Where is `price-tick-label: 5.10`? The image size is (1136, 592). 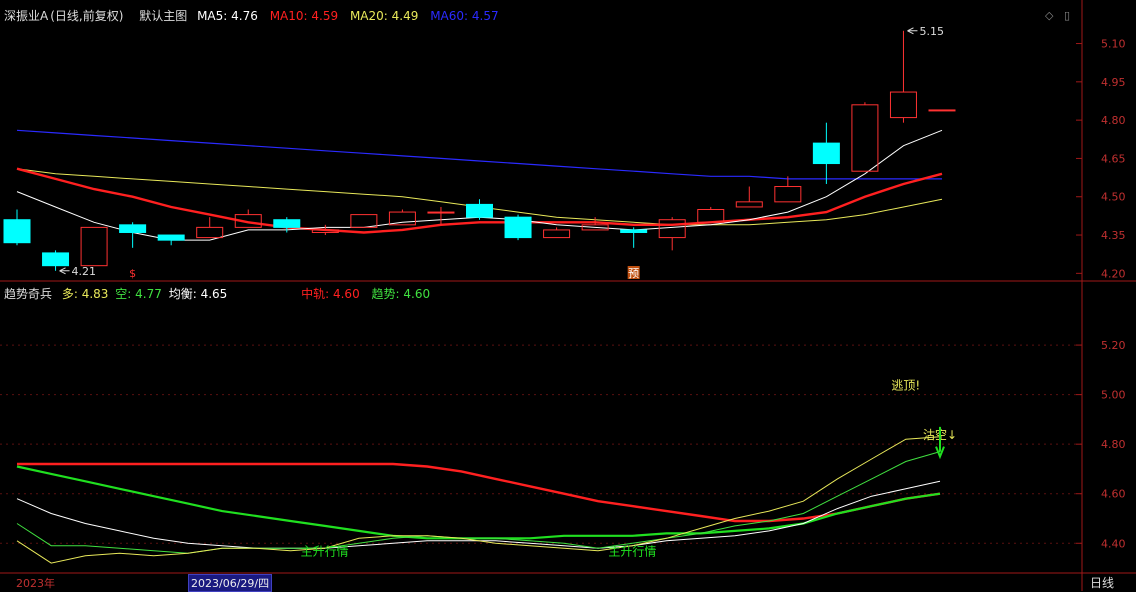
price-tick-label: 5.10 is located at coordinates (1113, 44).